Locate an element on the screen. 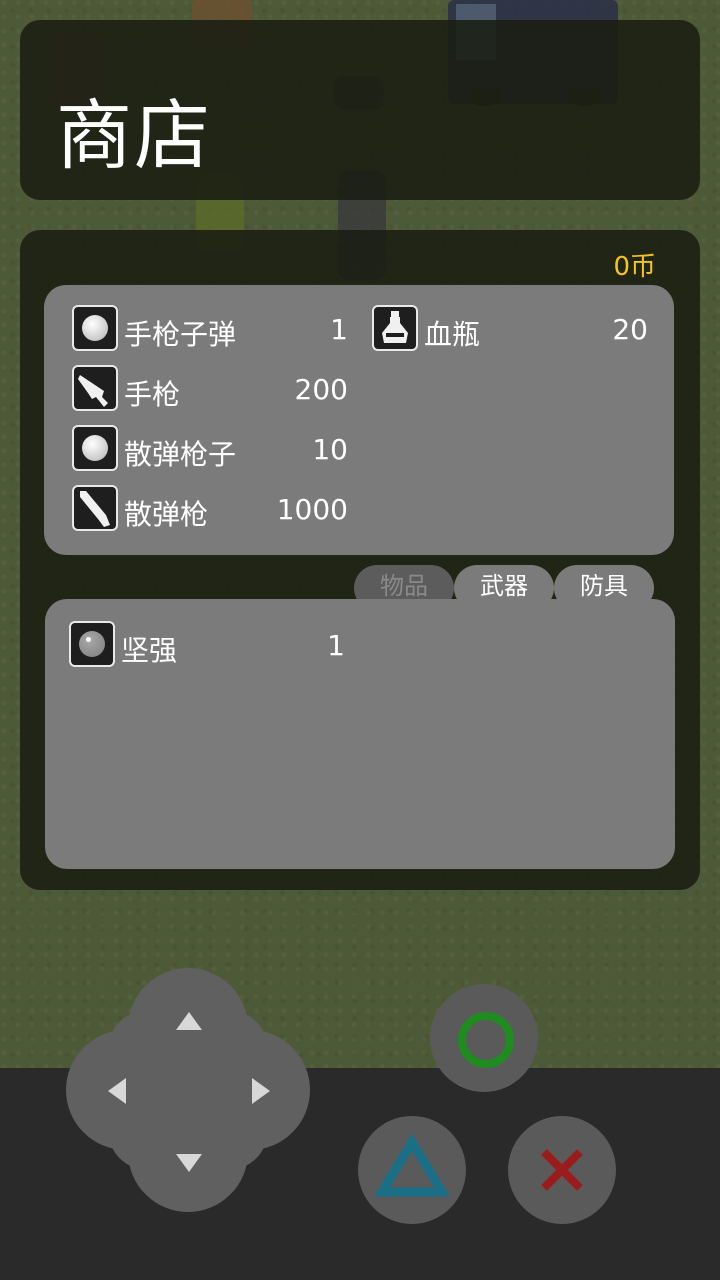 The height and width of the screenshot is (1280, 720). item-count: 1 is located at coordinates (336, 645).